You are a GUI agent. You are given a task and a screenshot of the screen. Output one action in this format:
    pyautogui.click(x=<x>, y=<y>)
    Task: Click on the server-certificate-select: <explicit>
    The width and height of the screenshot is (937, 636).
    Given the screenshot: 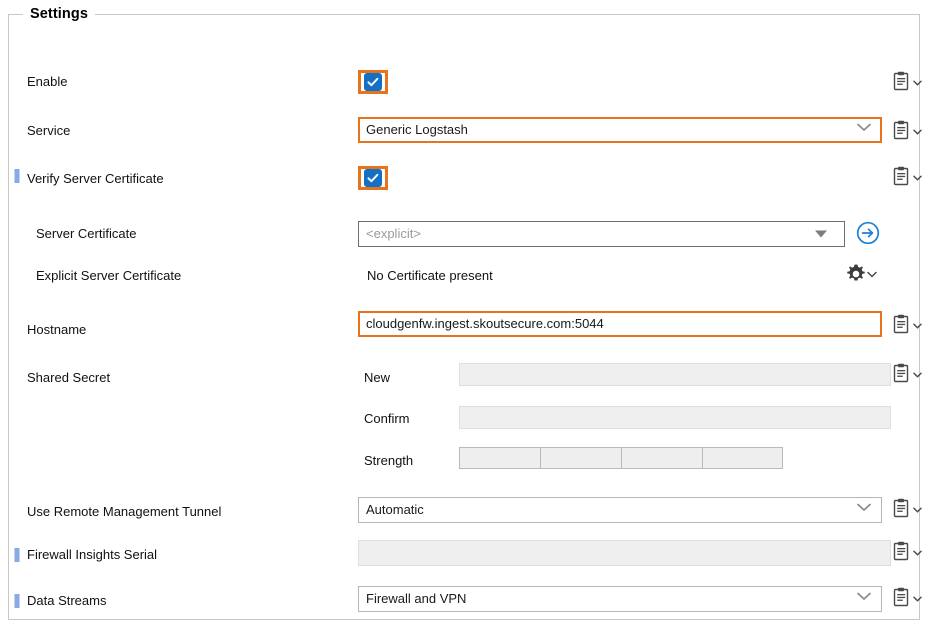 What is the action you would take?
    pyautogui.click(x=601, y=234)
    